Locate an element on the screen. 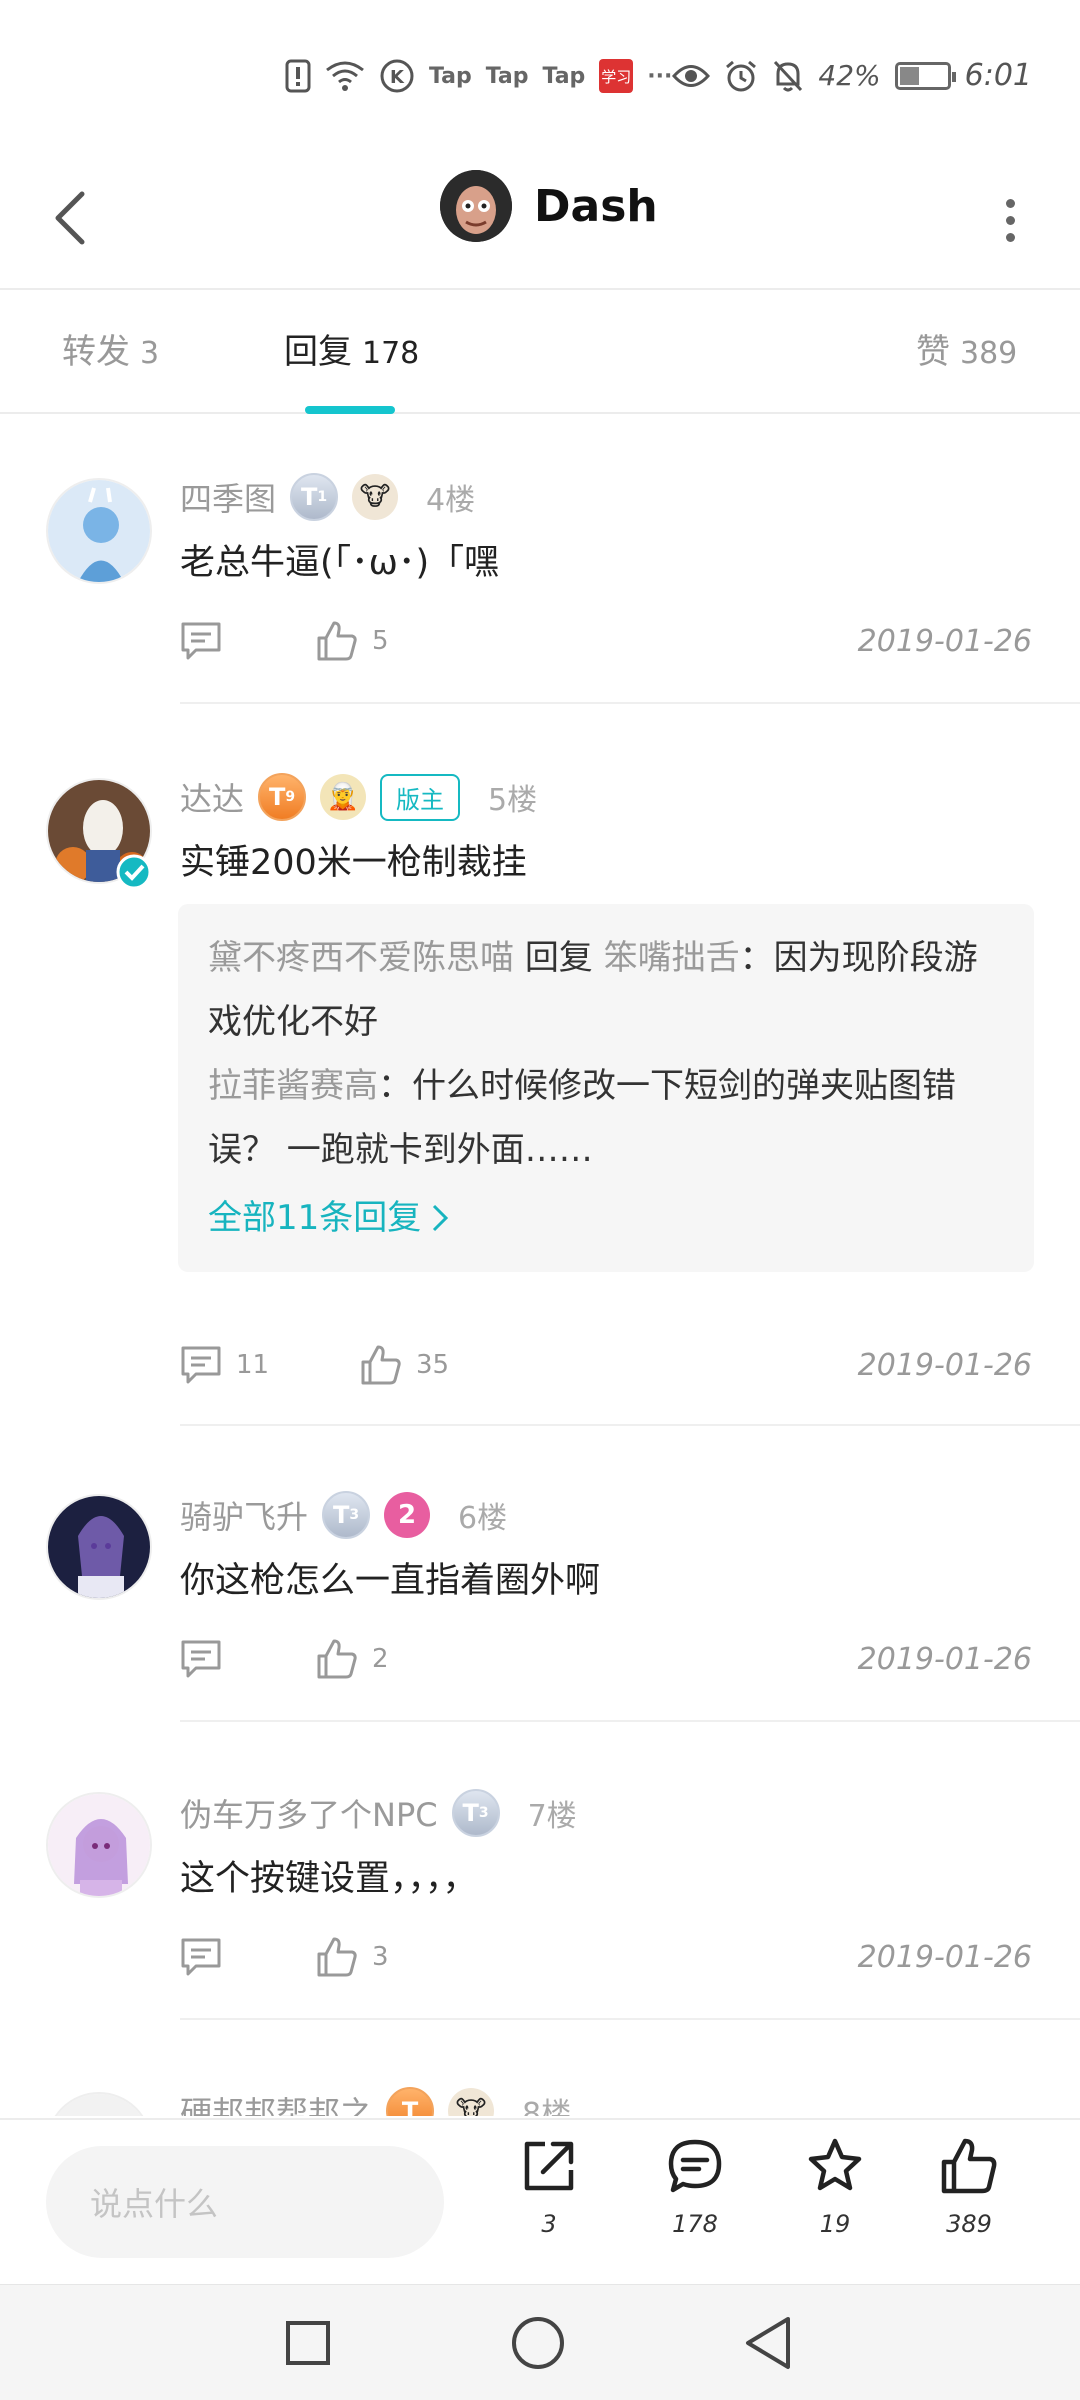 The width and height of the screenshot is (1080, 2400). like-count: 389 is located at coordinates (969, 2224).